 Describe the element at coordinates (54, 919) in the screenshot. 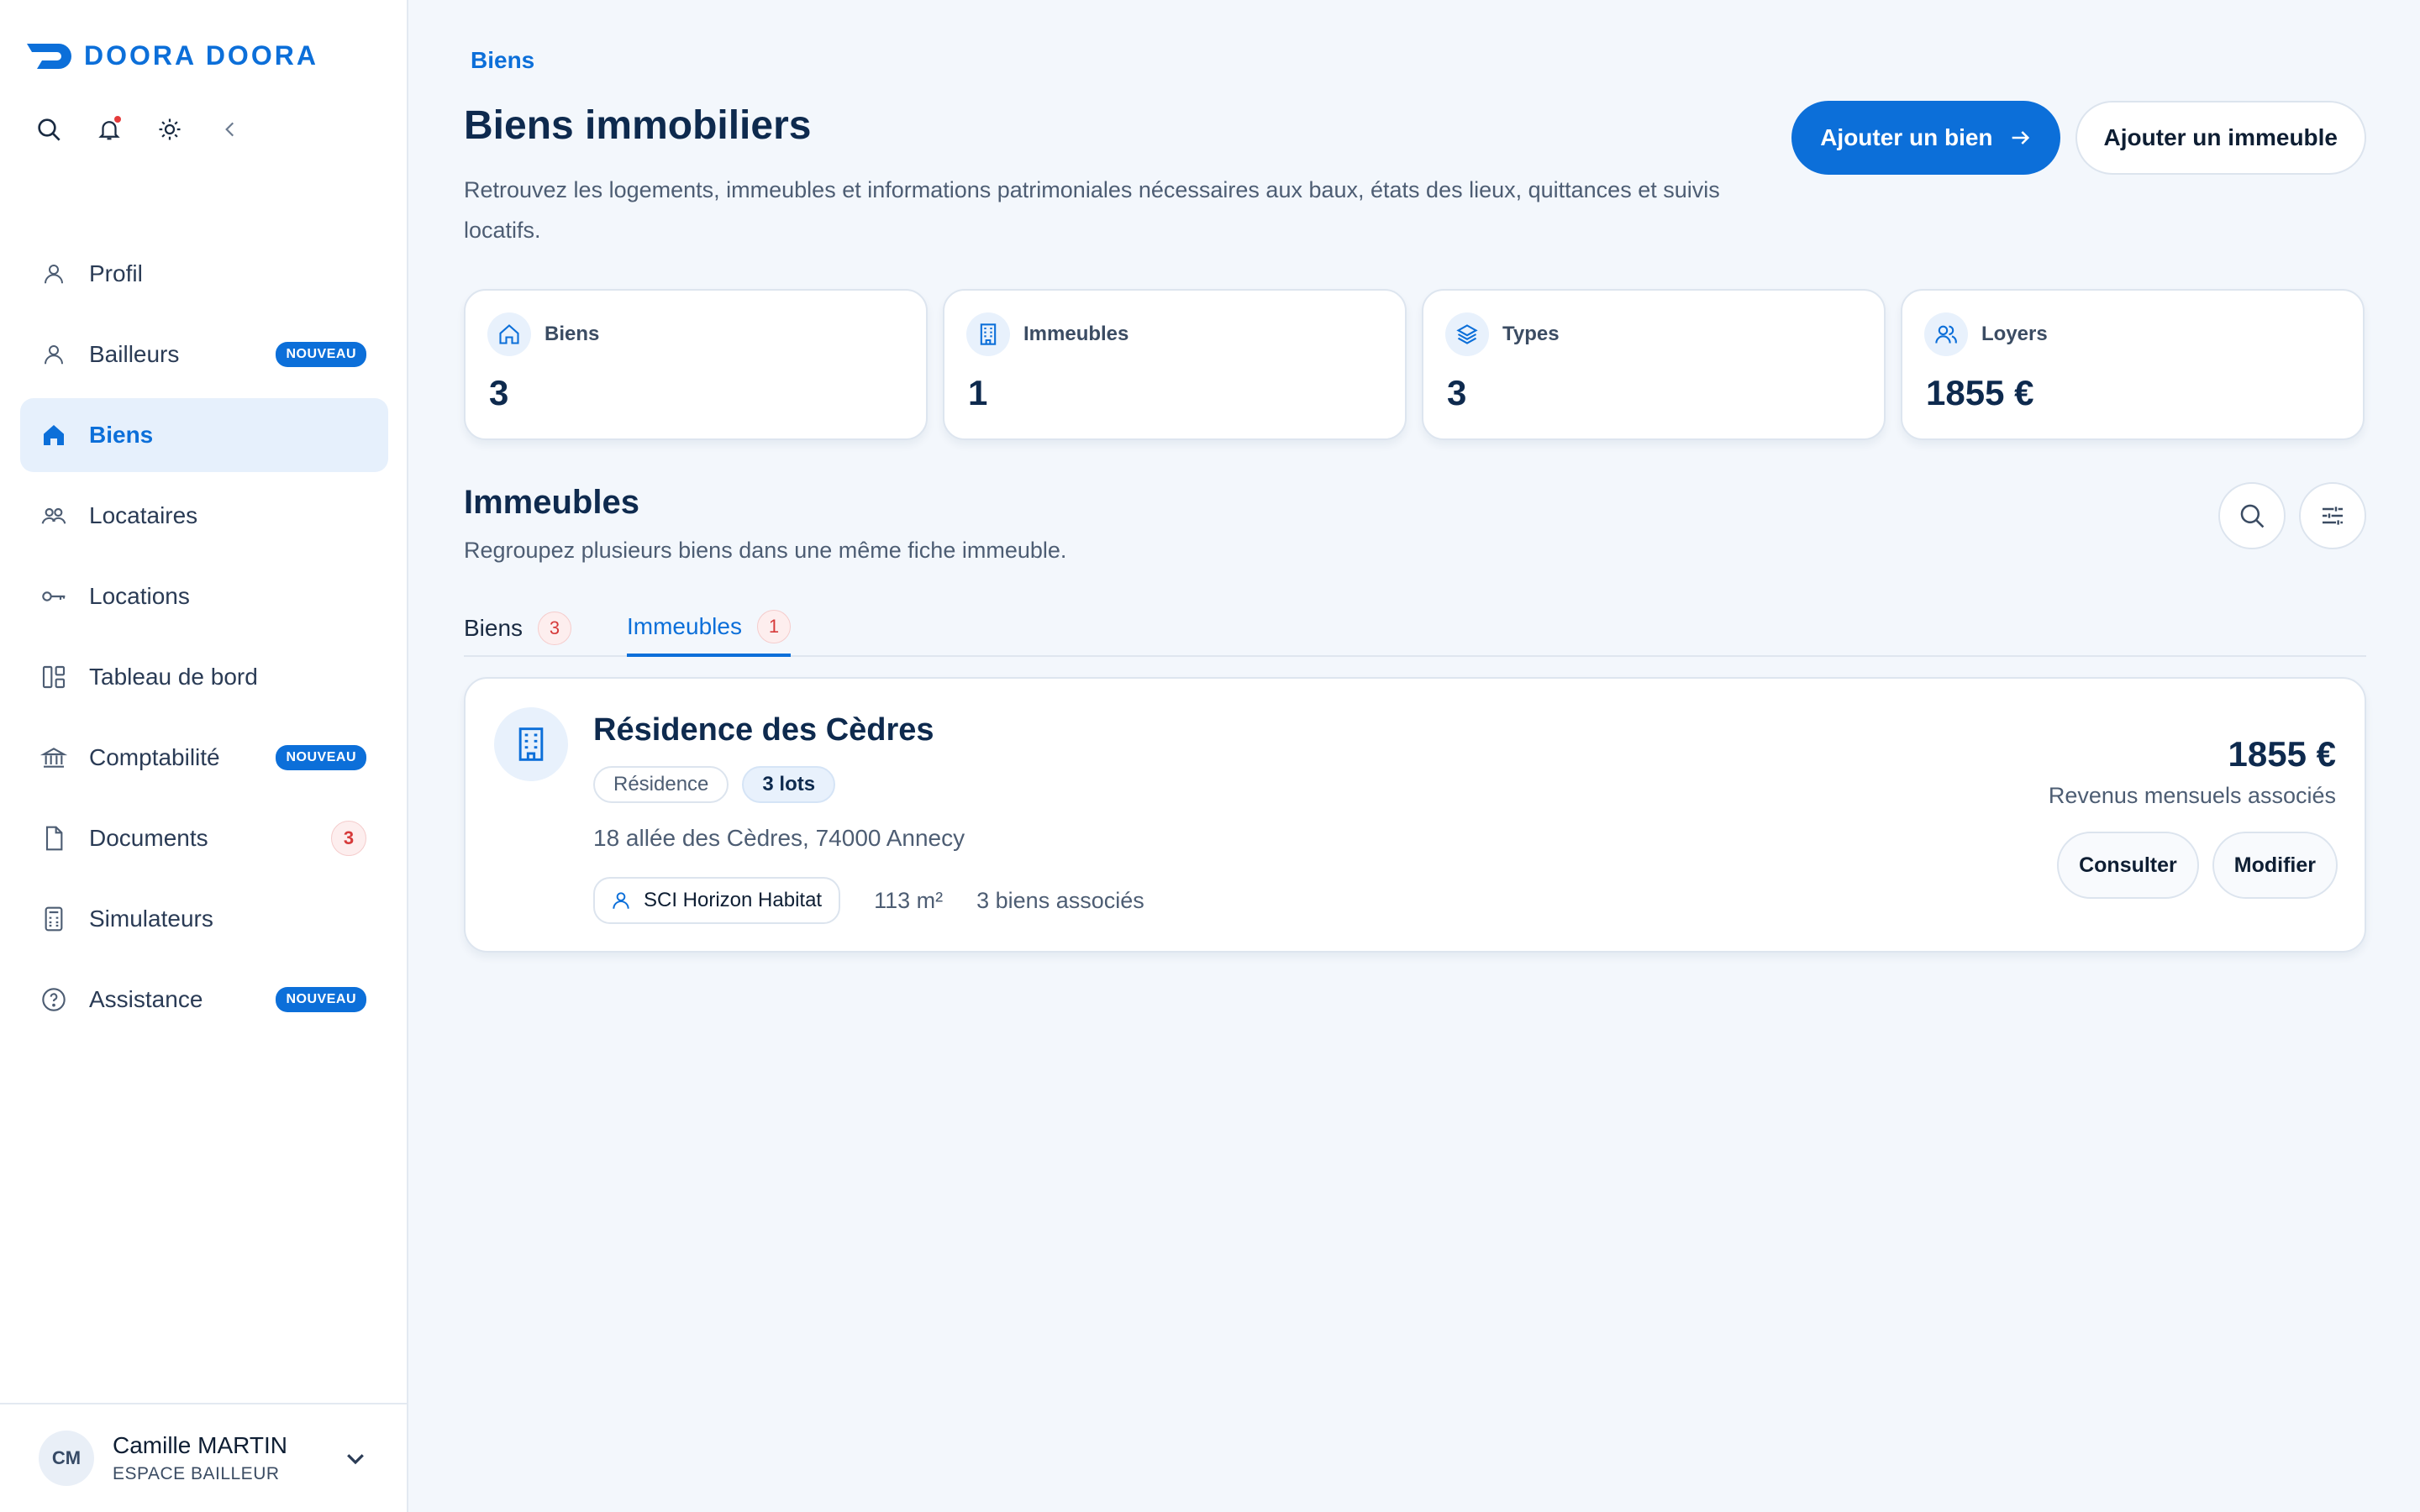

I see `calculator-icon` at that location.